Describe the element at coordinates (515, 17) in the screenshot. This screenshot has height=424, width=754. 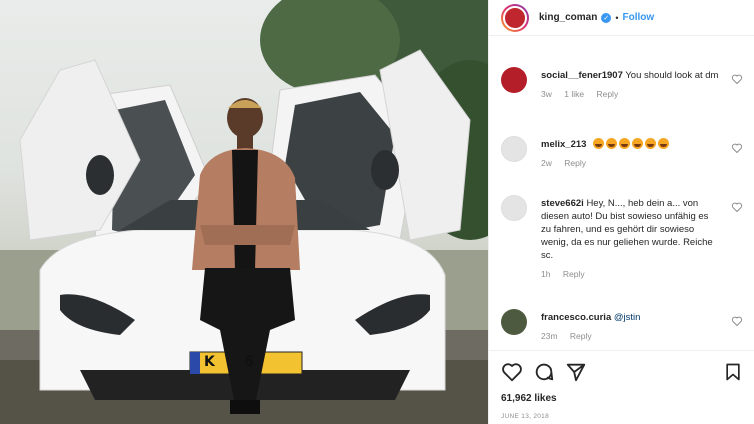
I see `author-avatar` at that location.